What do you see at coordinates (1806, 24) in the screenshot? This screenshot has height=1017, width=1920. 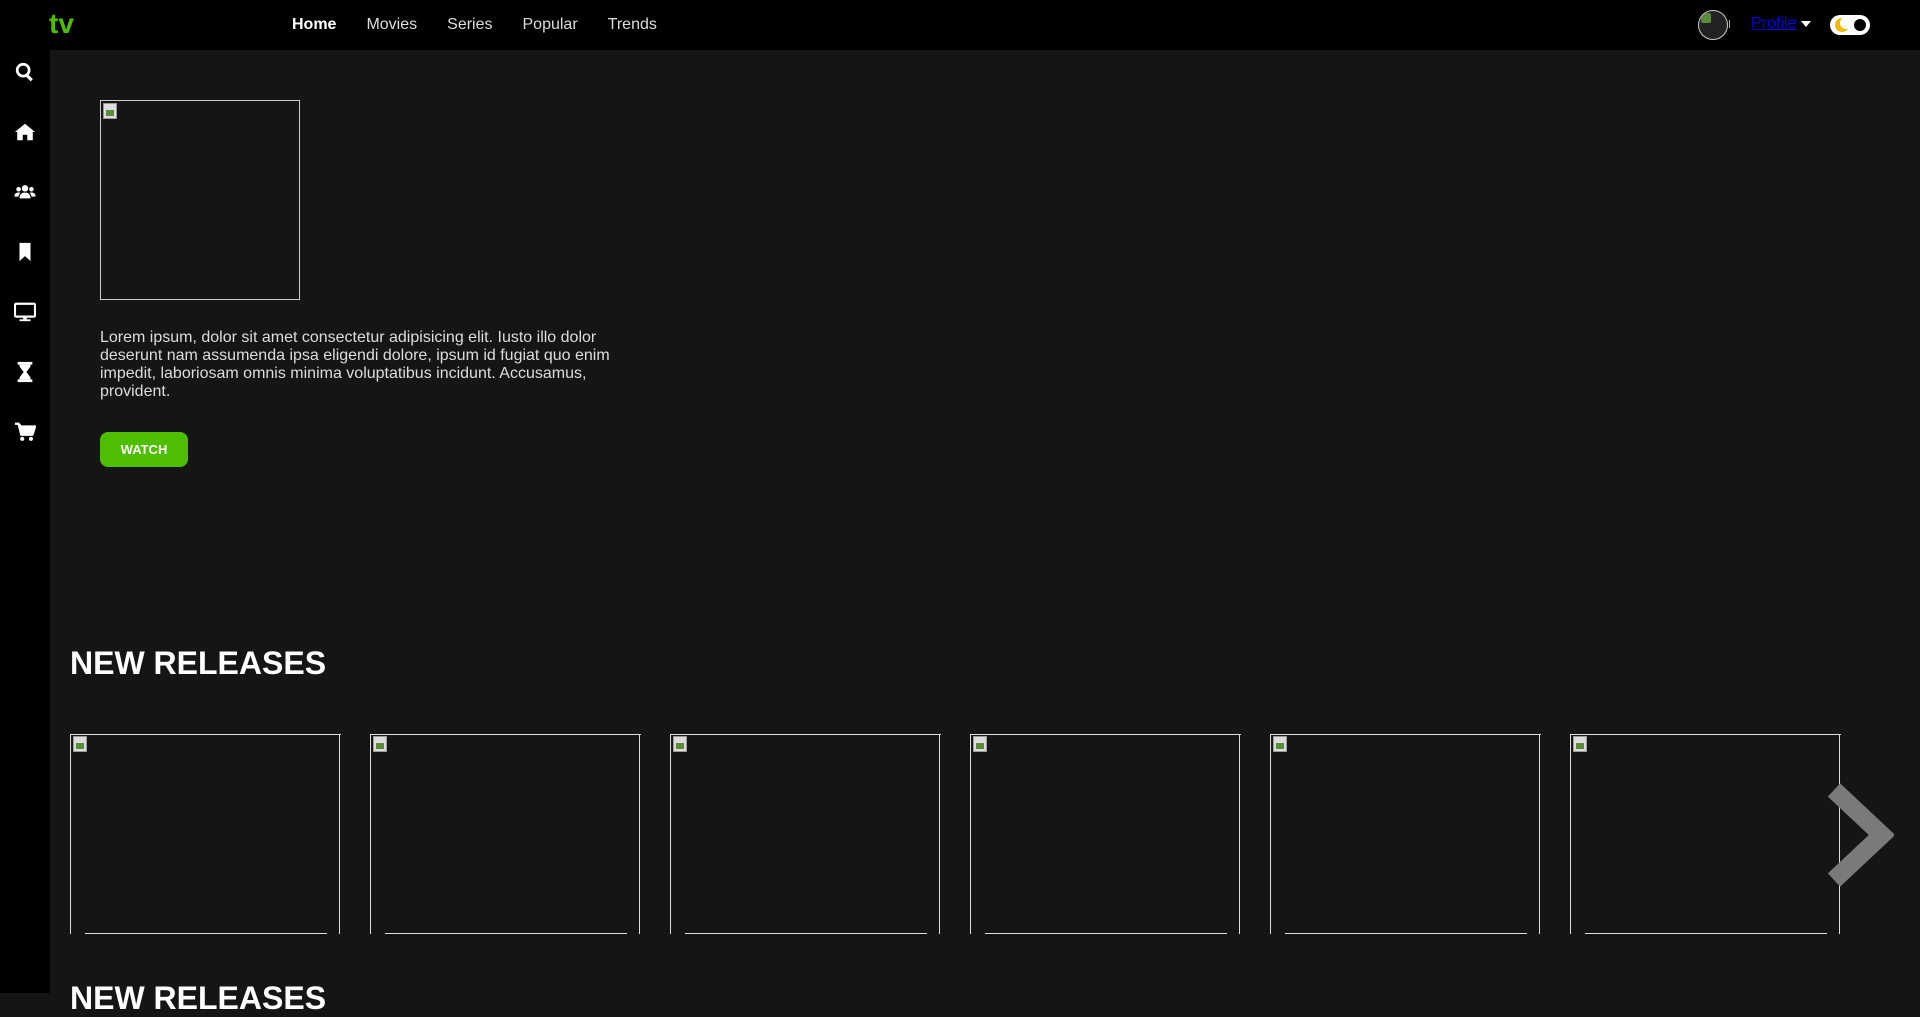 I see `chevron-down-icon` at bounding box center [1806, 24].